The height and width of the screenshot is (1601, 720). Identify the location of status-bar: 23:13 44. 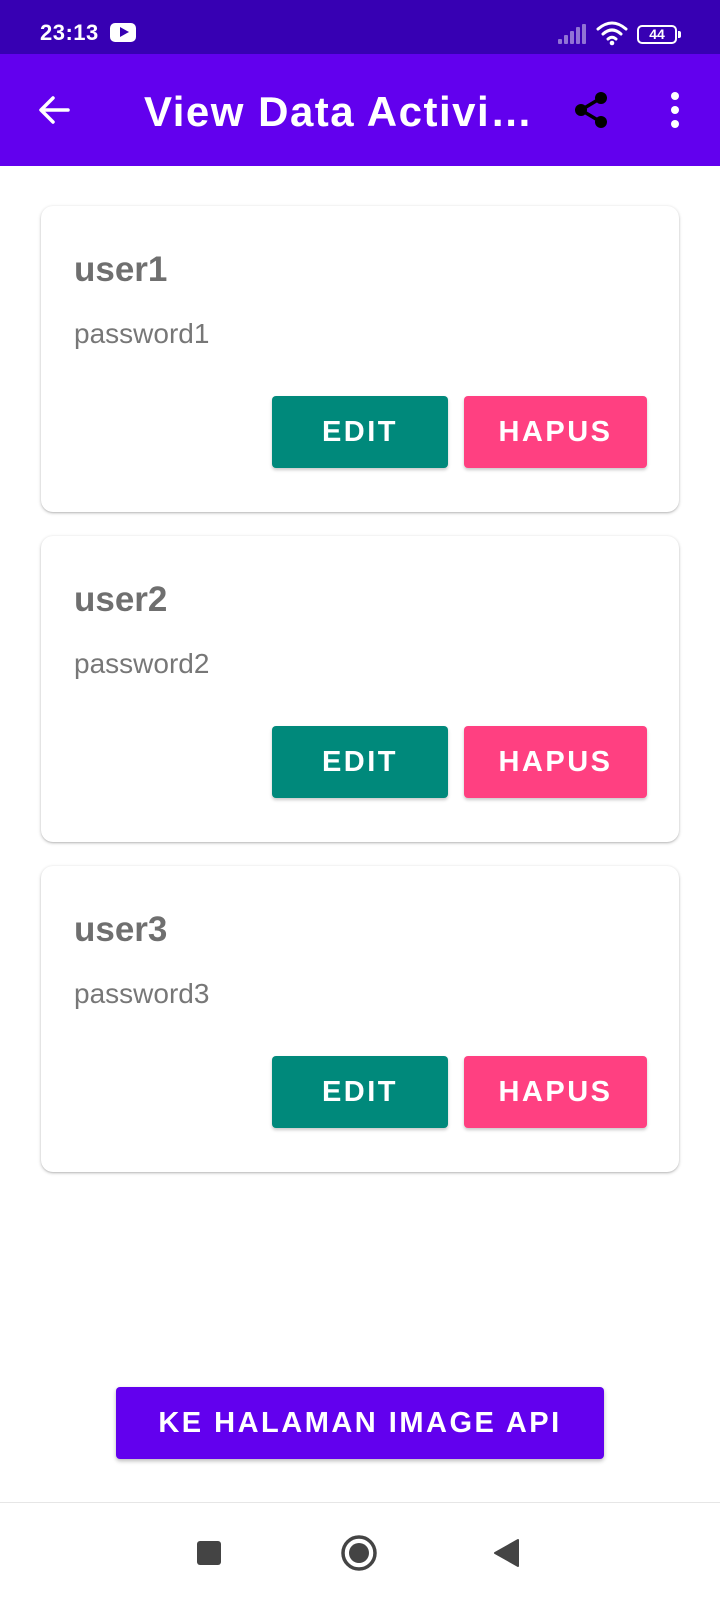
(360, 27).